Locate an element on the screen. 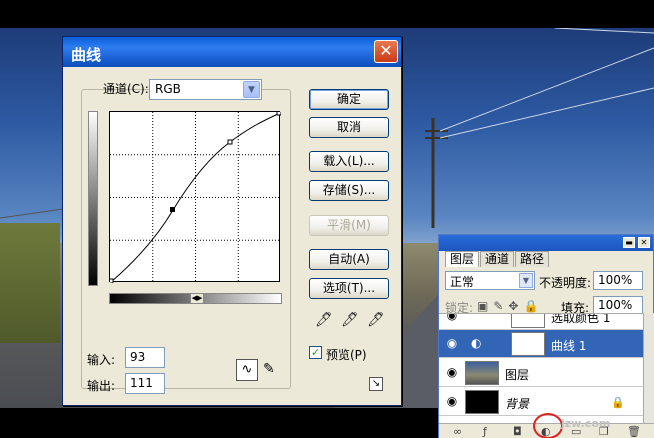  output-field: 111 is located at coordinates (145, 383).